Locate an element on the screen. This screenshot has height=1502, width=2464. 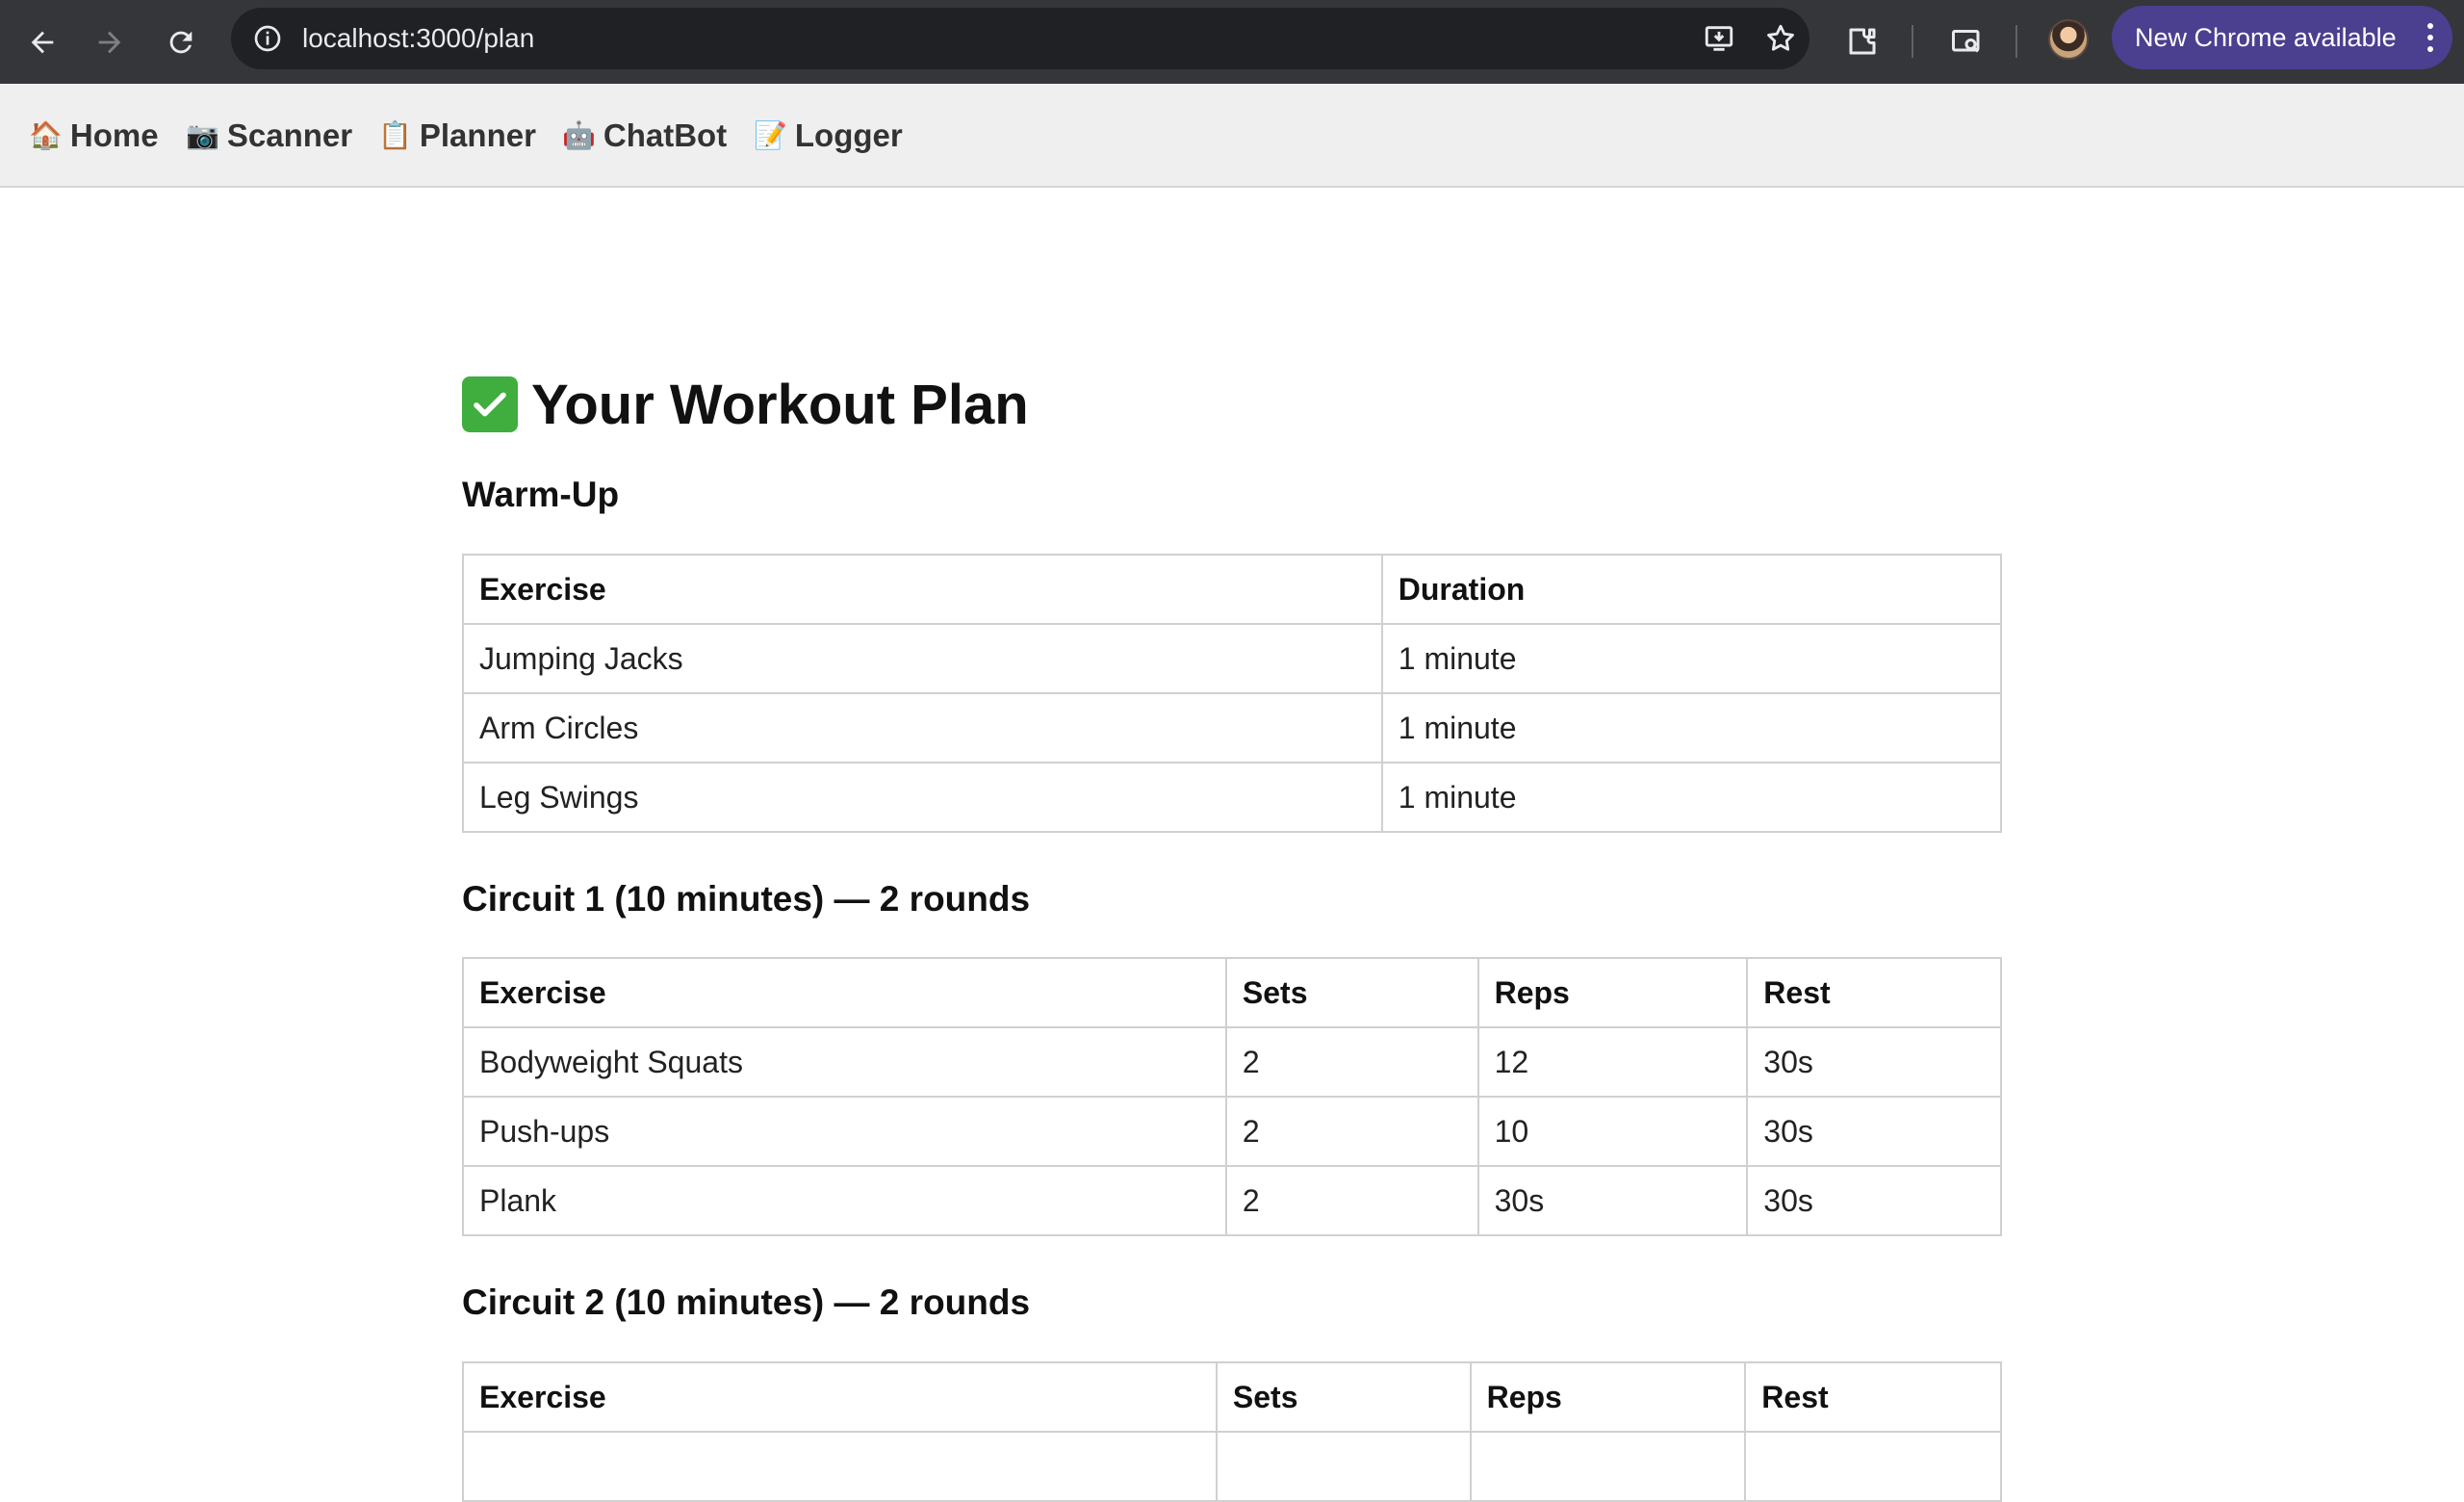
nav-link-label: Home is located at coordinates (114, 135).